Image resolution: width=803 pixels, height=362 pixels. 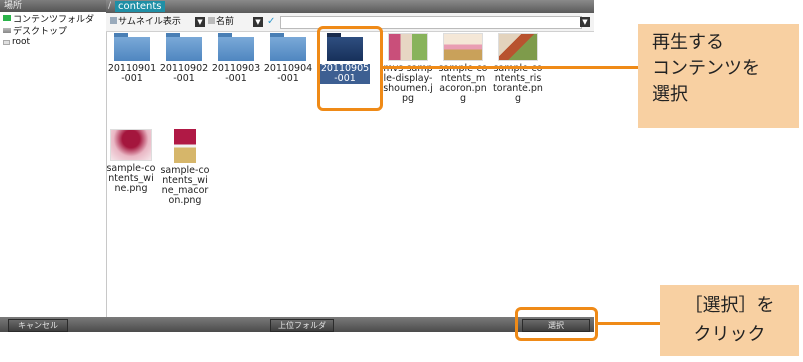 What do you see at coordinates (38, 325) in the screenshot?
I see `cancel-button: キャンセル` at bounding box center [38, 325].